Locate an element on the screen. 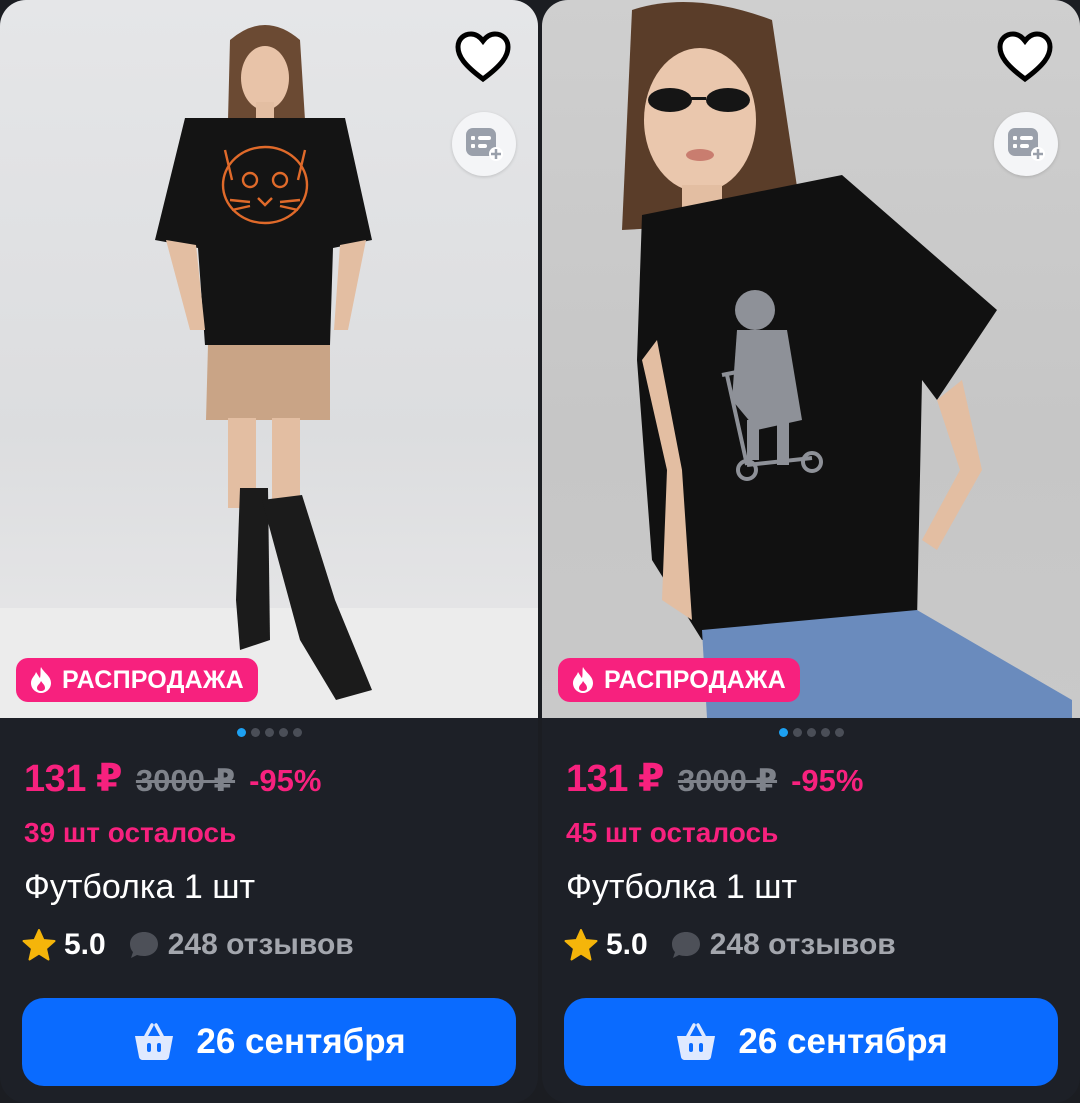 This screenshot has height=1103, width=1080. stock-remaining: 39 шт осталось is located at coordinates (130, 832).